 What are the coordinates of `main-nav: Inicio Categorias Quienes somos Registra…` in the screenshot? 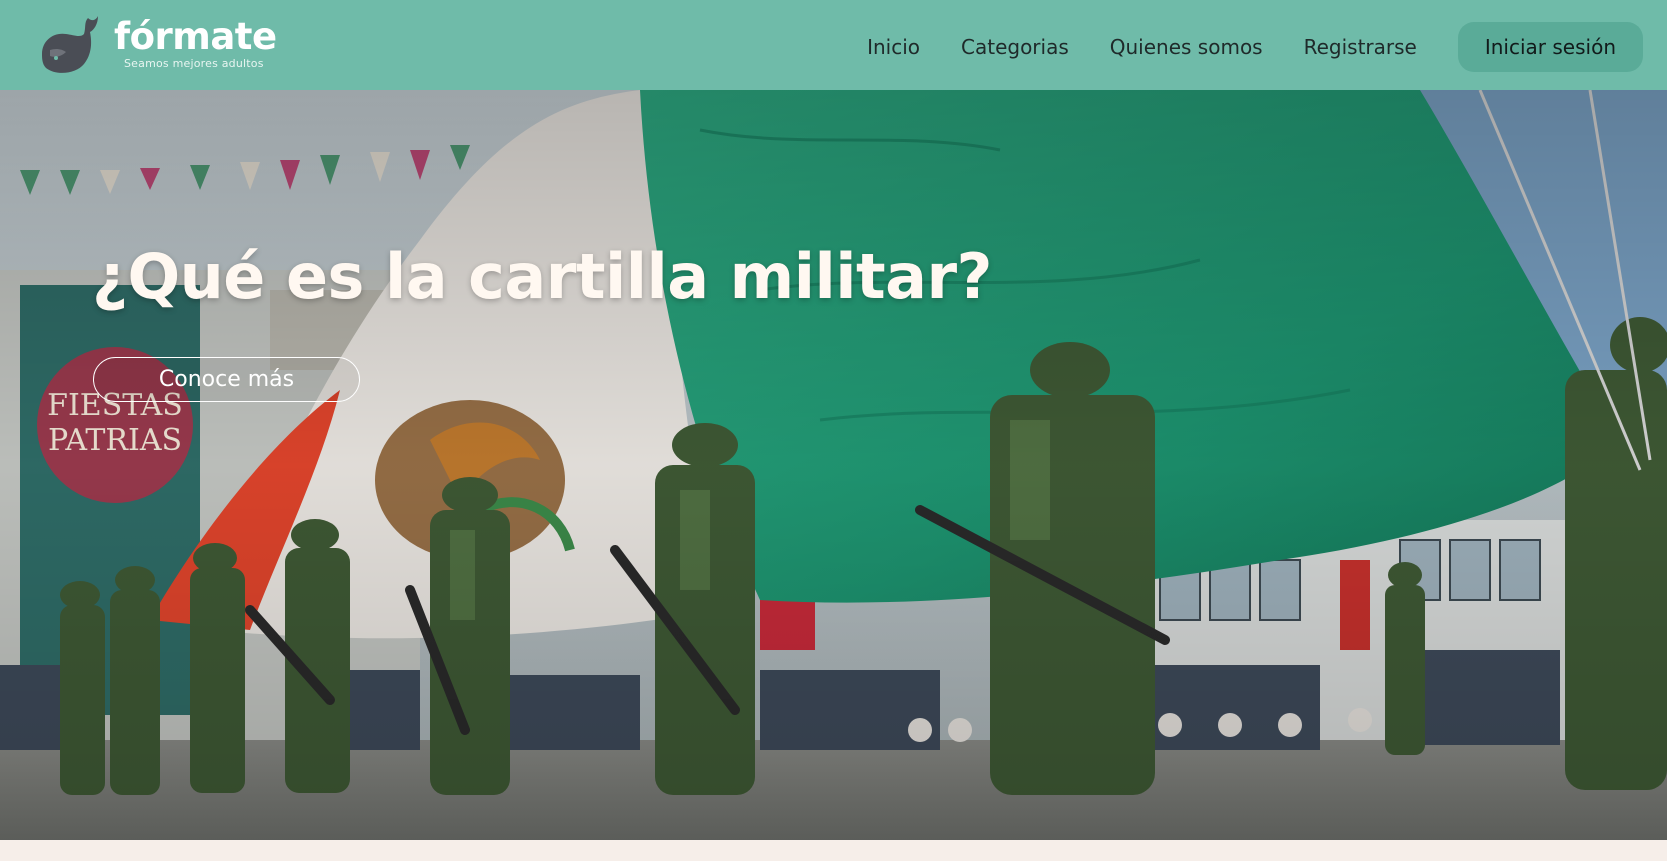 It's located at (1255, 47).